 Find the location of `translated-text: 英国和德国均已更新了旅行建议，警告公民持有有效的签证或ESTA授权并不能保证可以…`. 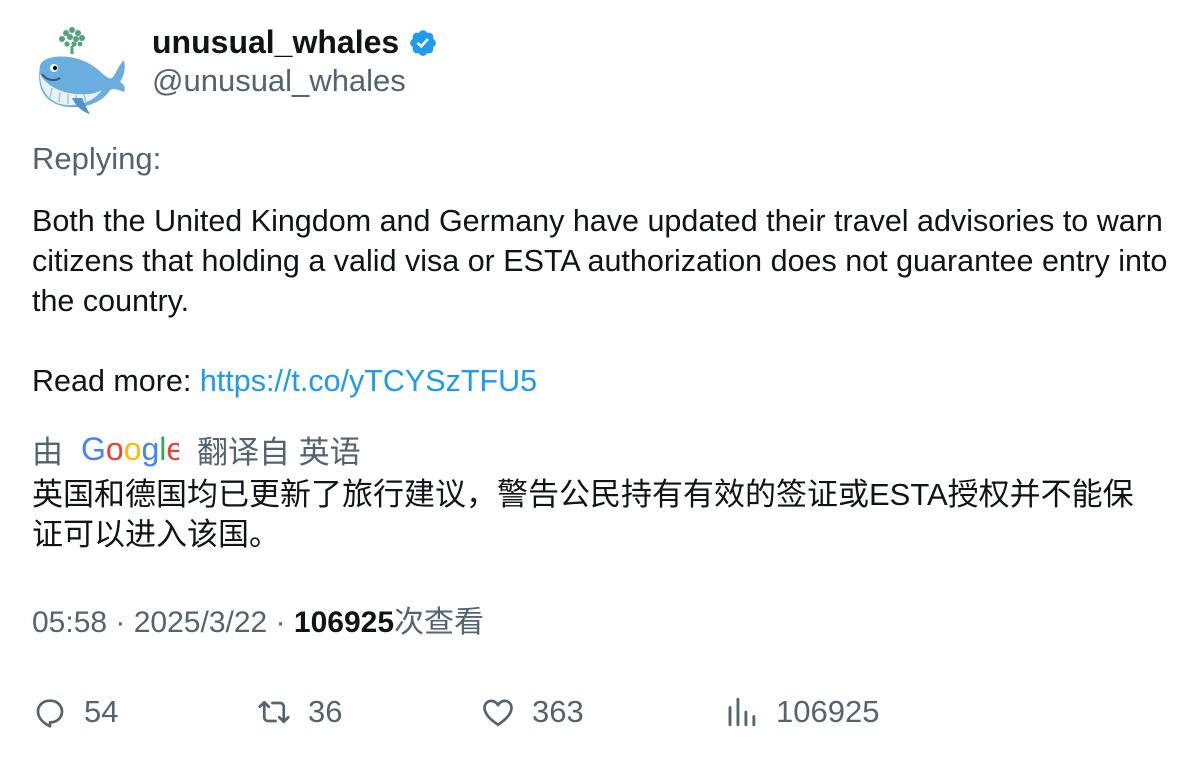

translated-text: 英国和德国均已更新了旅行建议，警告公民持有有效的签证或ESTA授权并不能保证可以… is located at coordinates (583, 514).